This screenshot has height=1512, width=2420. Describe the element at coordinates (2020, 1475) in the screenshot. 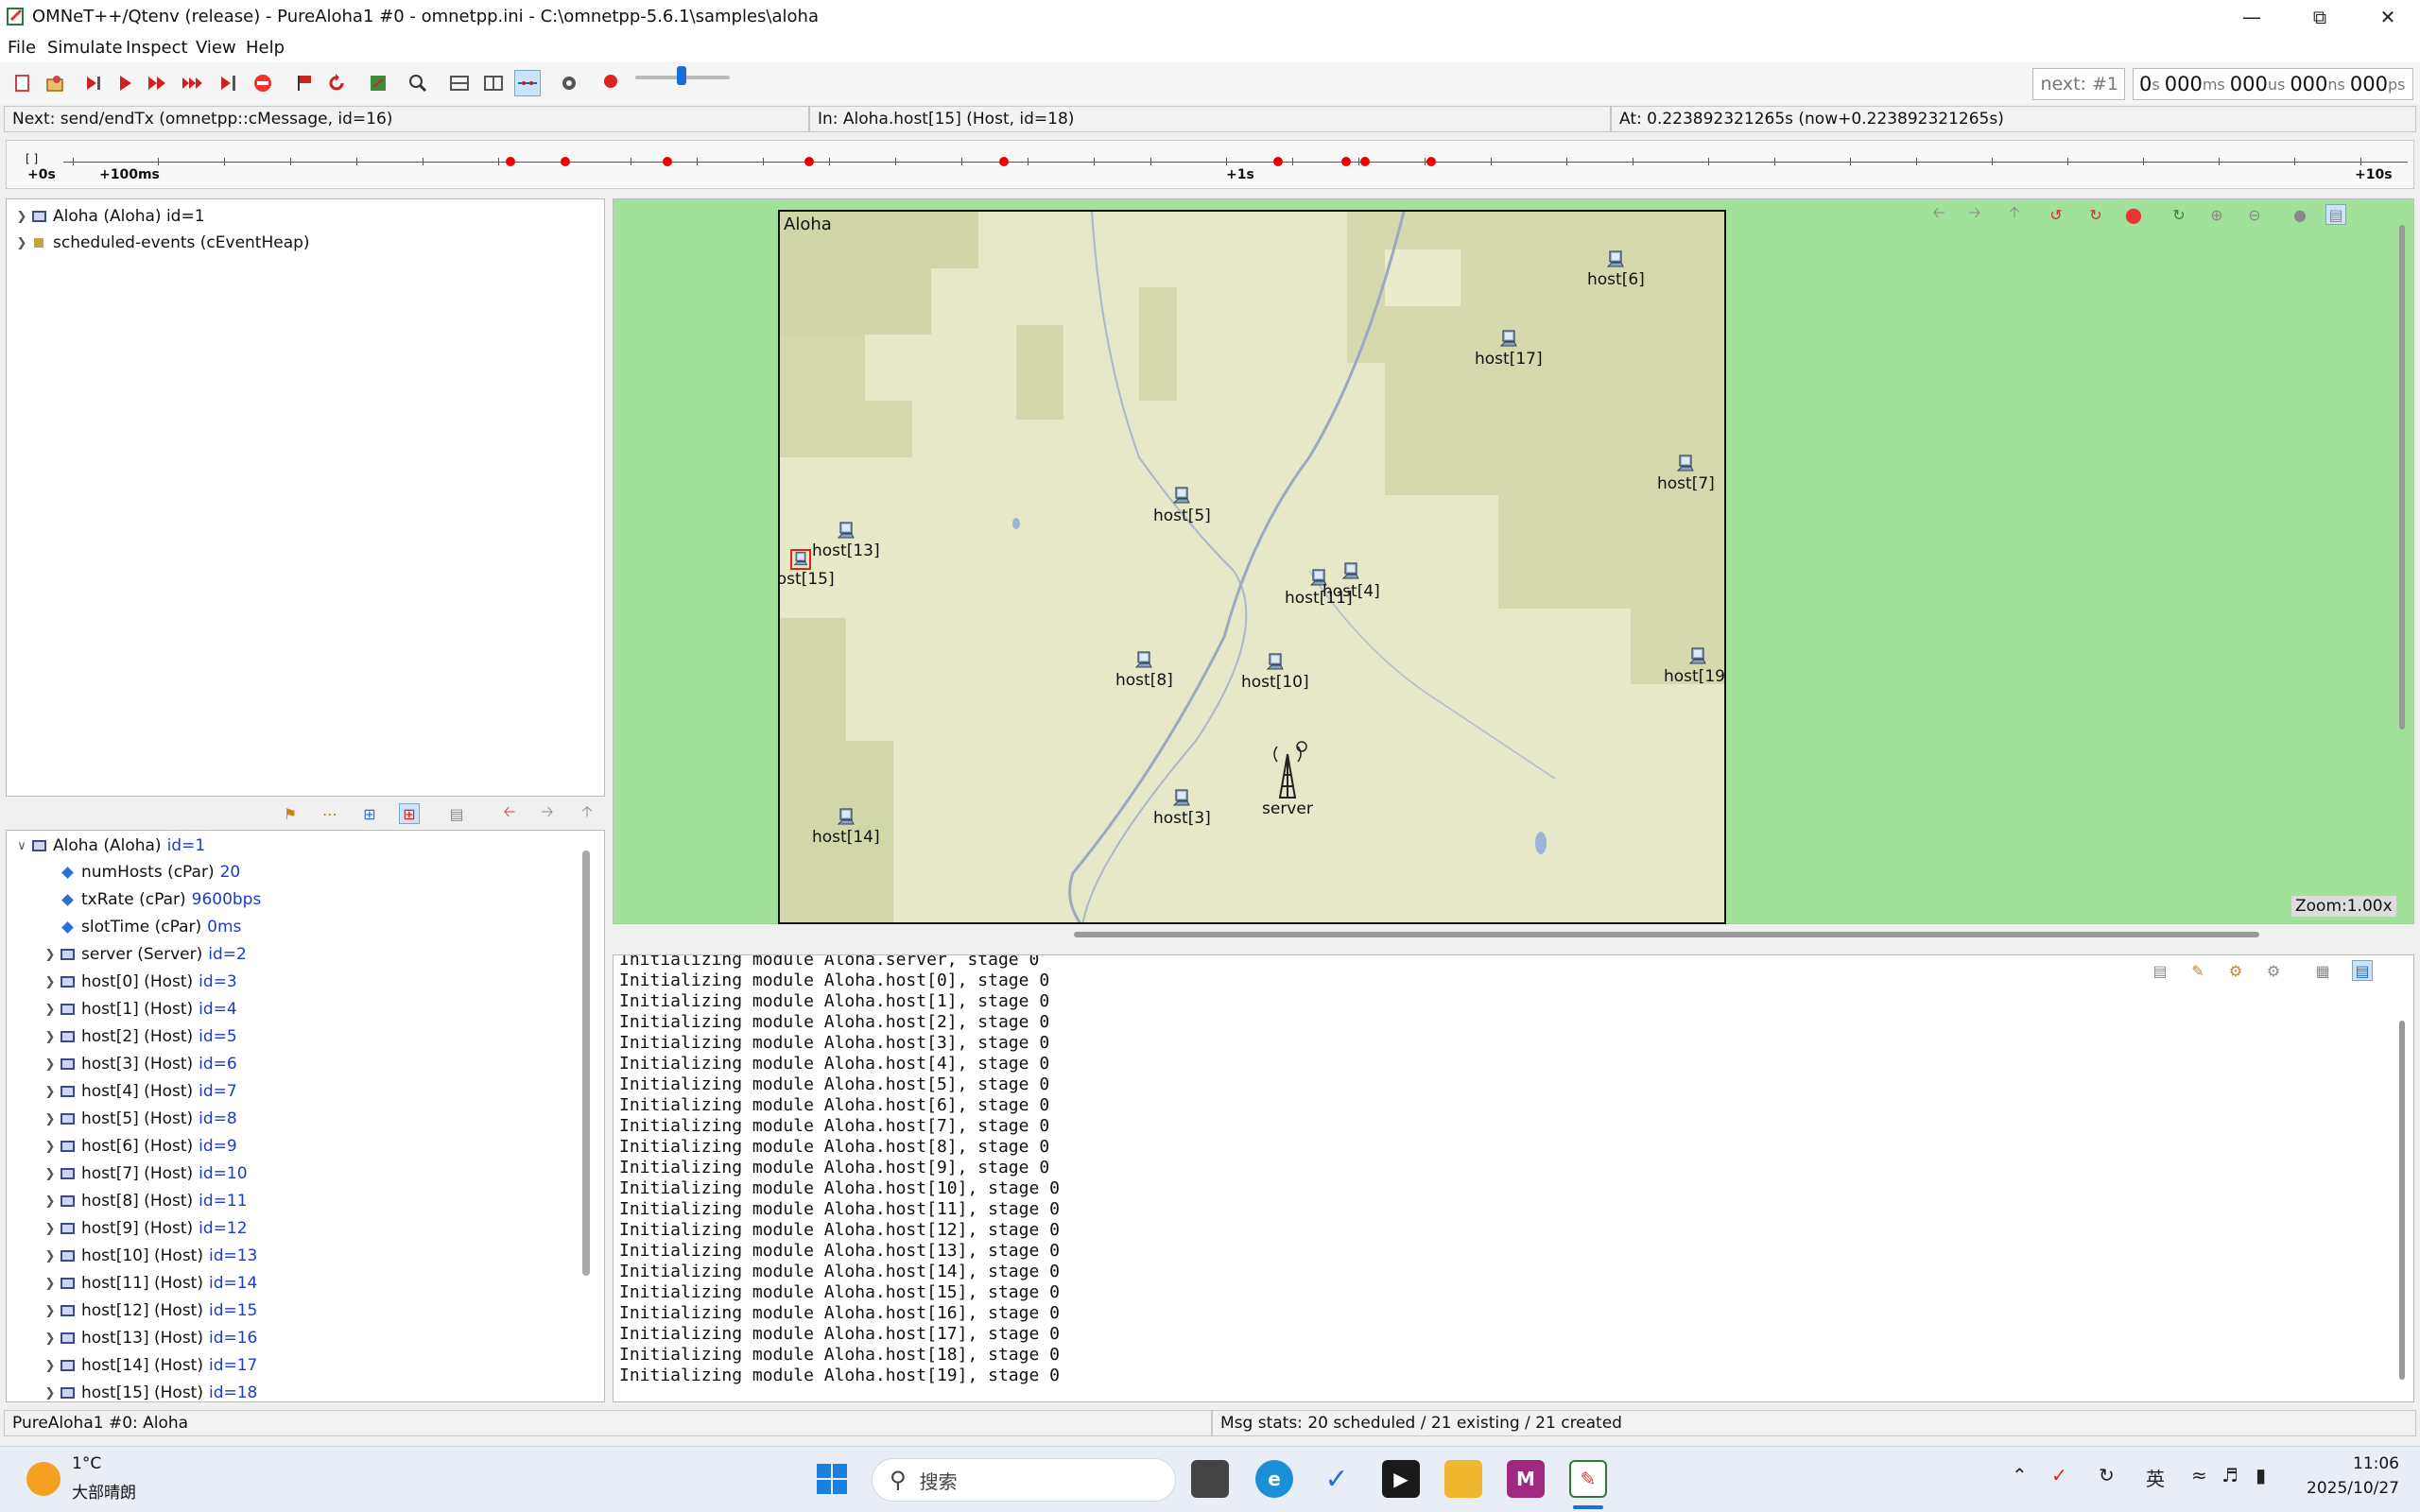

I see `tray-overflow-icon: ⌃` at that location.